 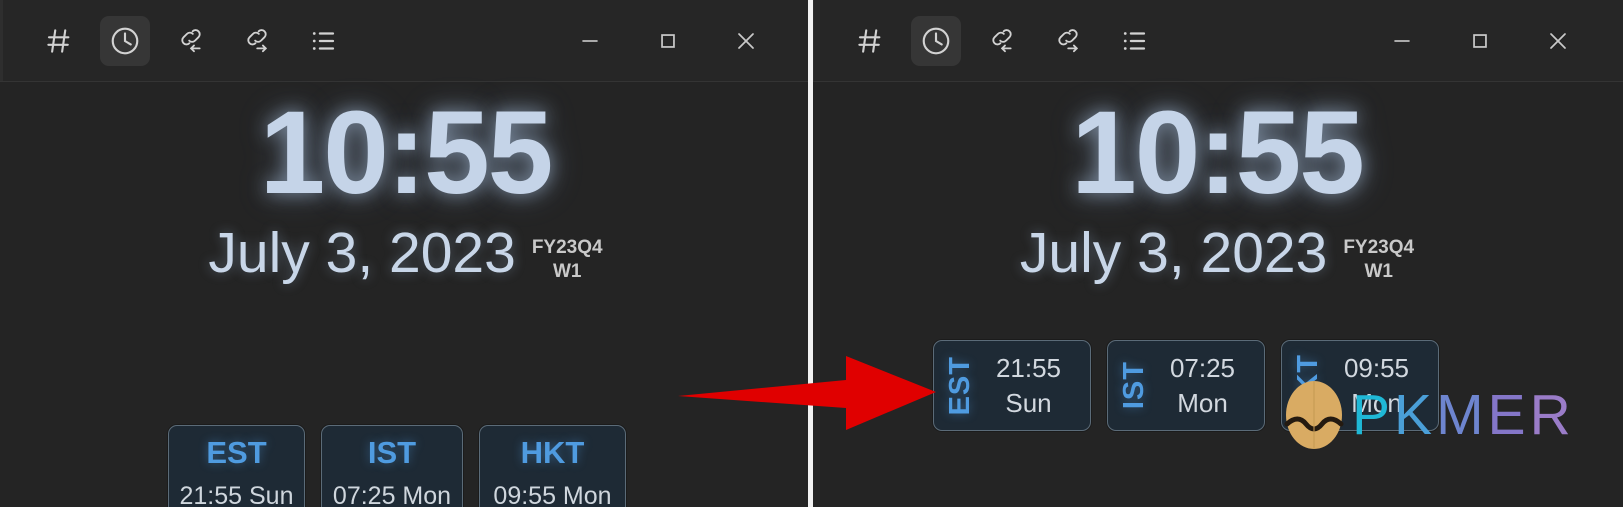 I want to click on timezone-time: 07:25, so click(x=1202, y=367).